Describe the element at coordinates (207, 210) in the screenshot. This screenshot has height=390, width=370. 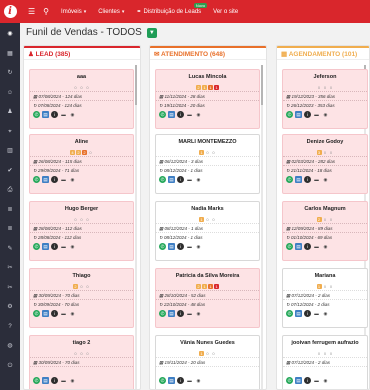
I see `lead-name: Nadia Marks` at that location.